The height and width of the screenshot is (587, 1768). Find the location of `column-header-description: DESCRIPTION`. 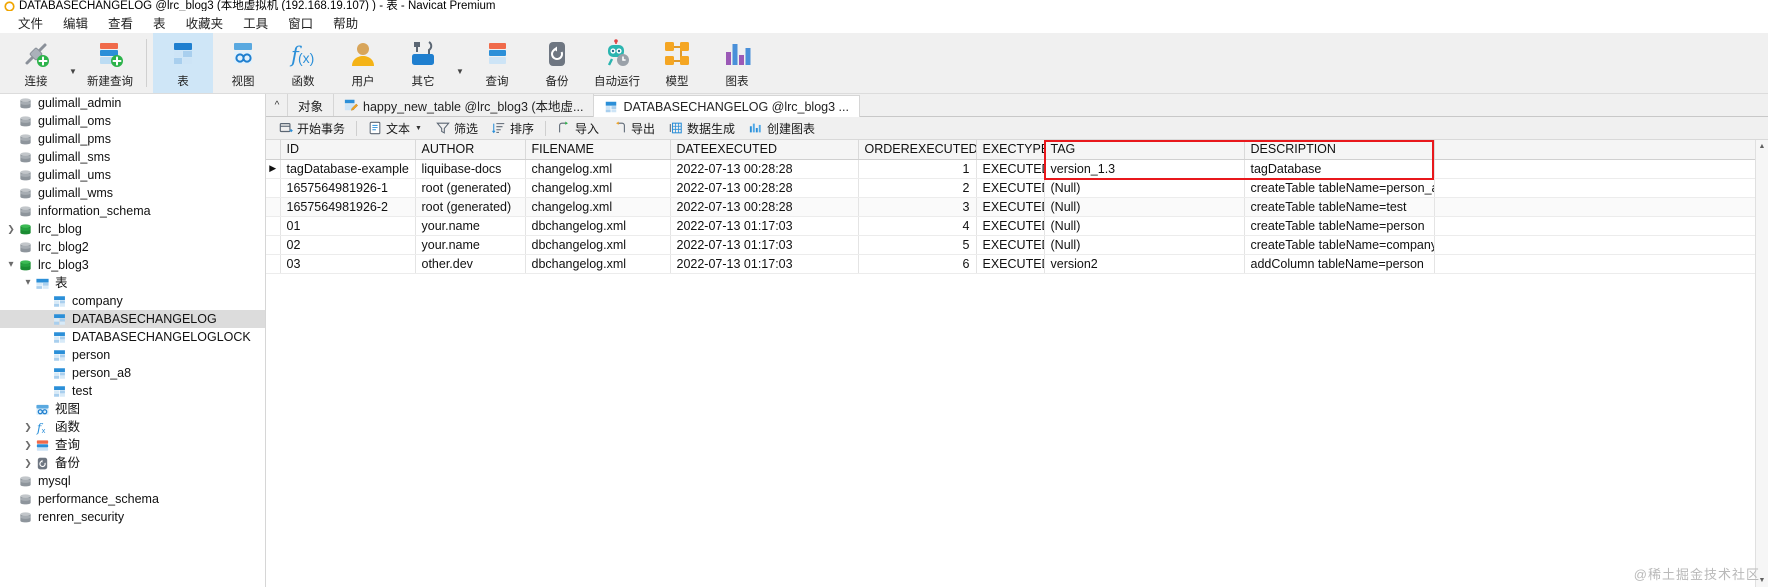

column-header-description: DESCRIPTION is located at coordinates (1339, 150).